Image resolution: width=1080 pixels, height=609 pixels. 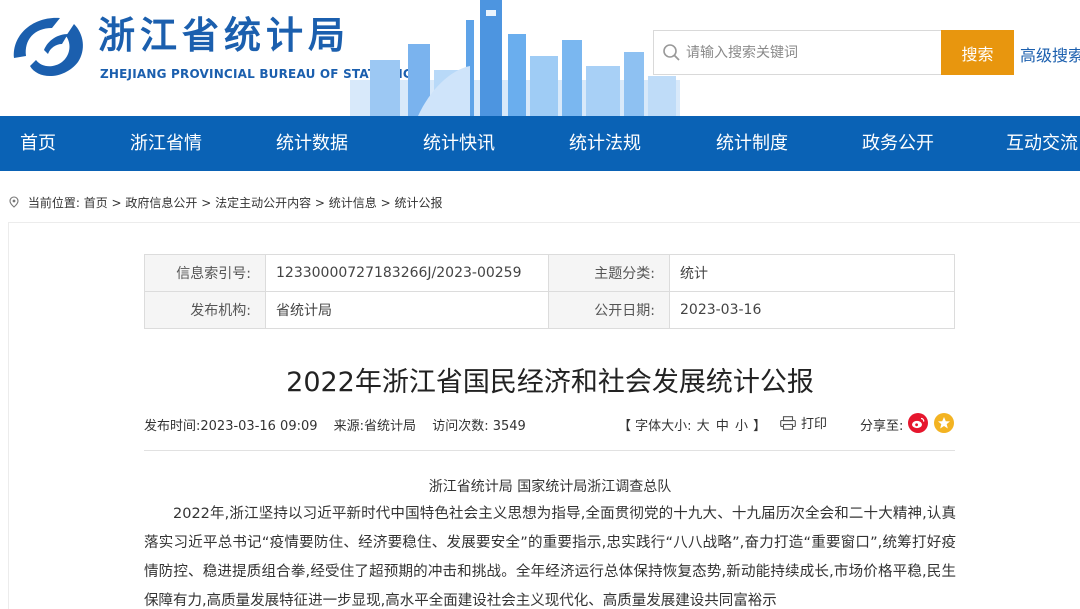 I want to click on nav-item-statistics-system: 统计制度, so click(x=752, y=143).